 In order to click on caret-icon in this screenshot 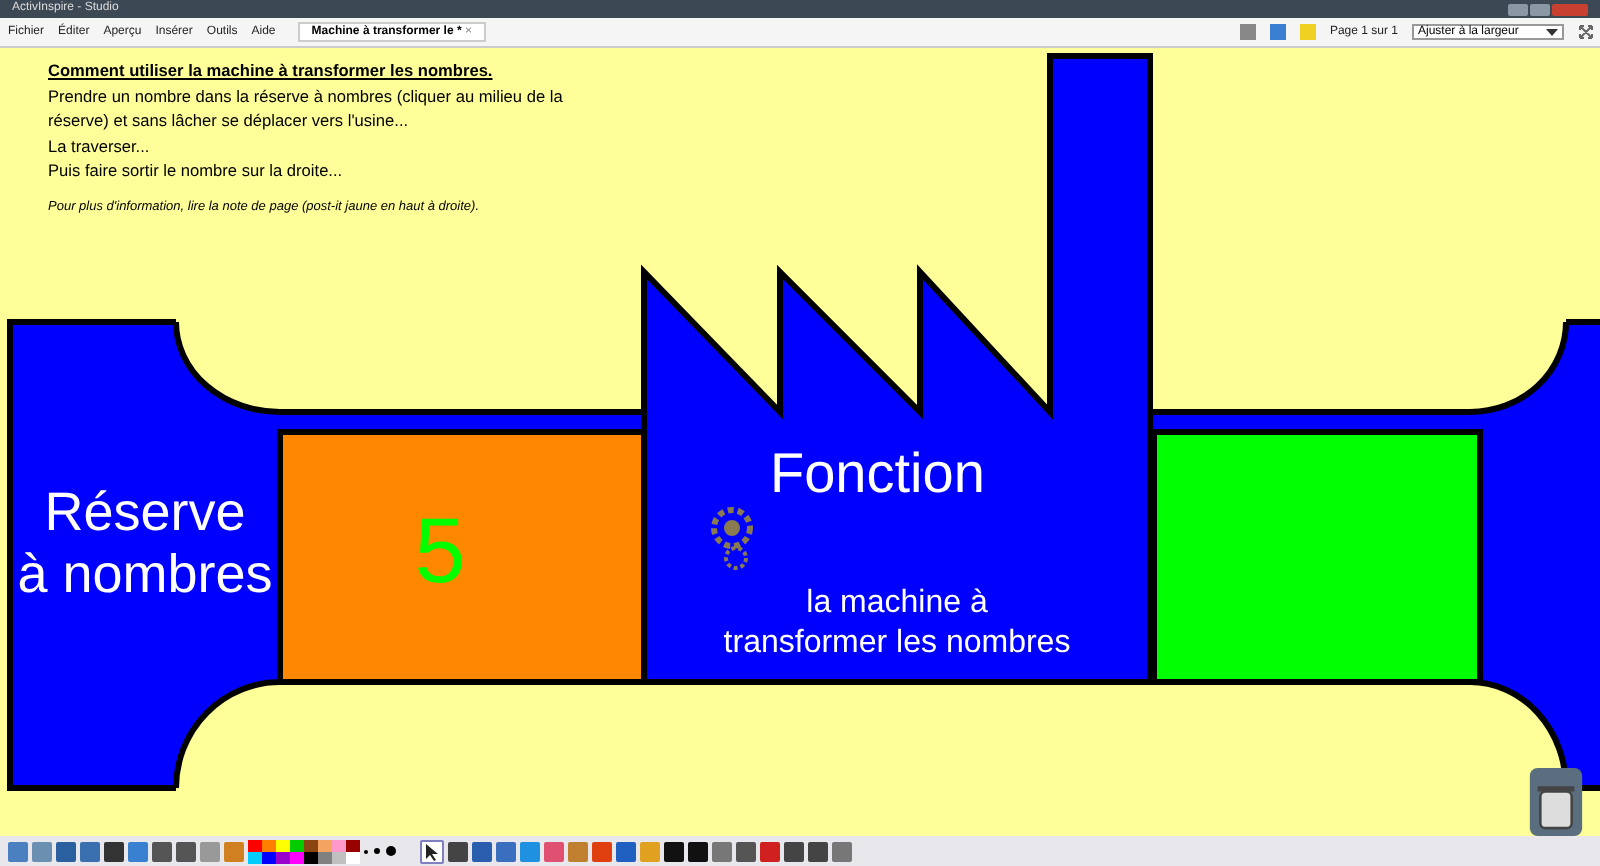, I will do `click(1552, 32)`.